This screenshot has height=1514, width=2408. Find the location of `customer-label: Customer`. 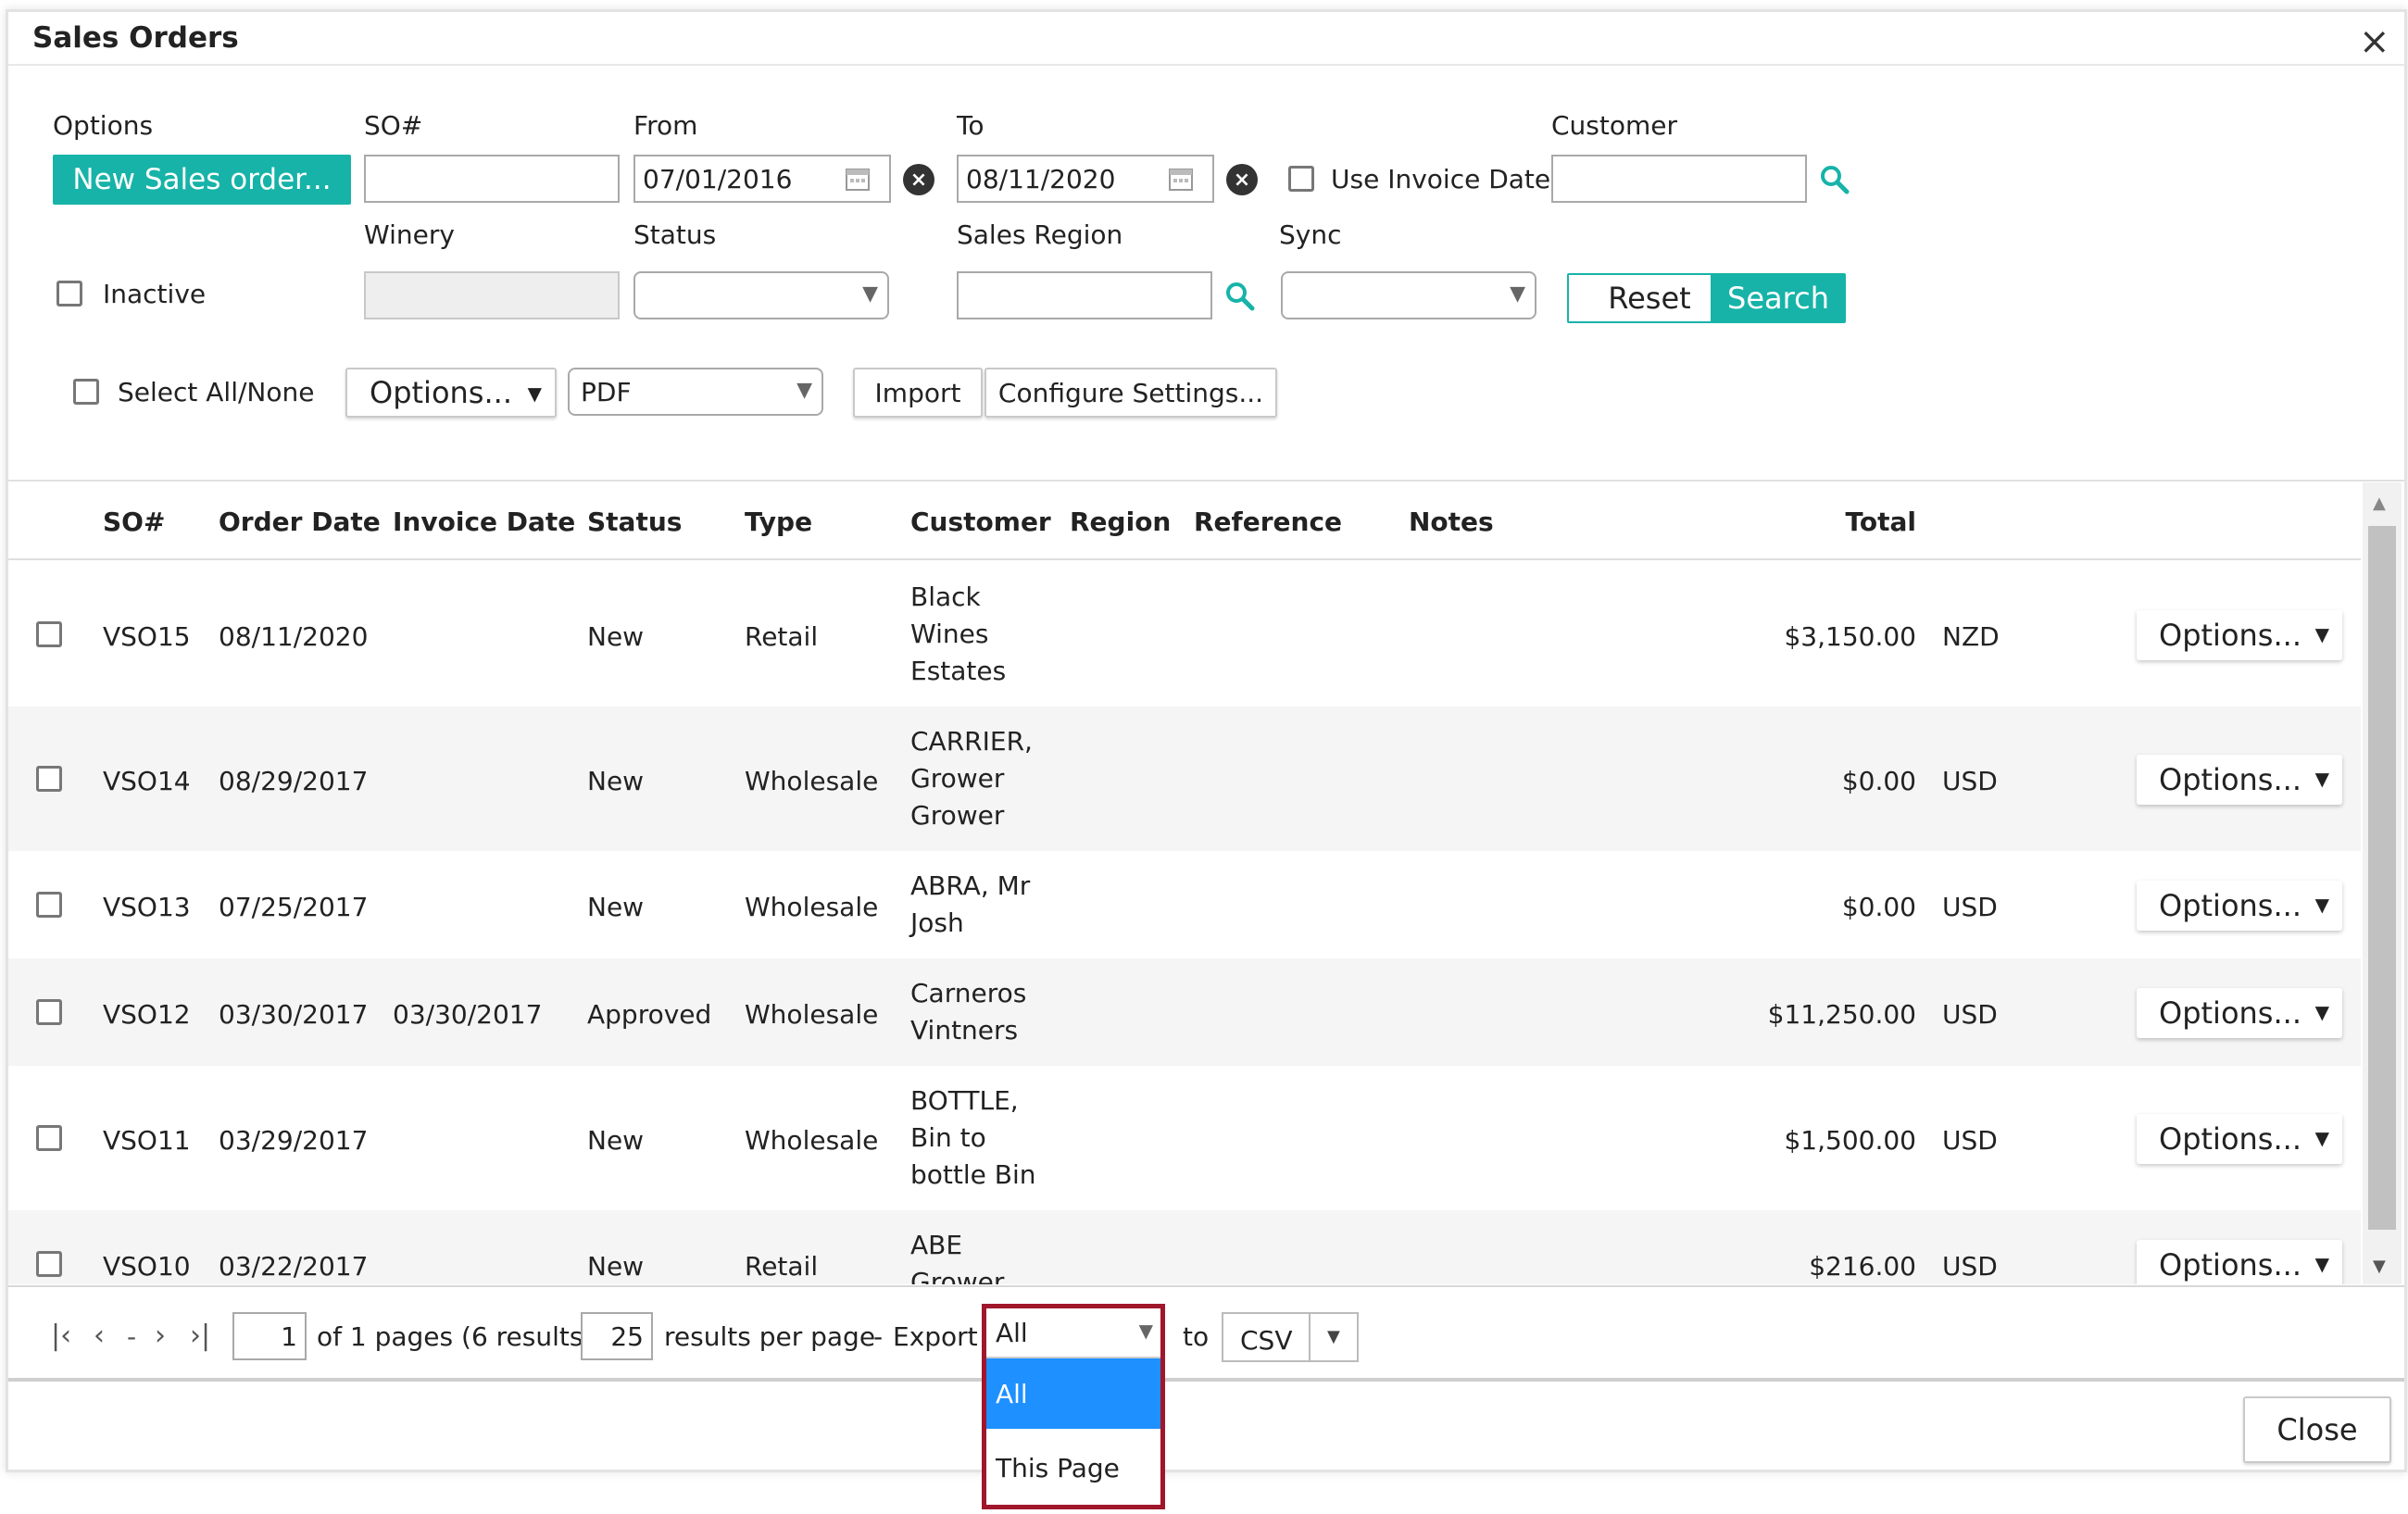

customer-label: Customer is located at coordinates (1614, 125).